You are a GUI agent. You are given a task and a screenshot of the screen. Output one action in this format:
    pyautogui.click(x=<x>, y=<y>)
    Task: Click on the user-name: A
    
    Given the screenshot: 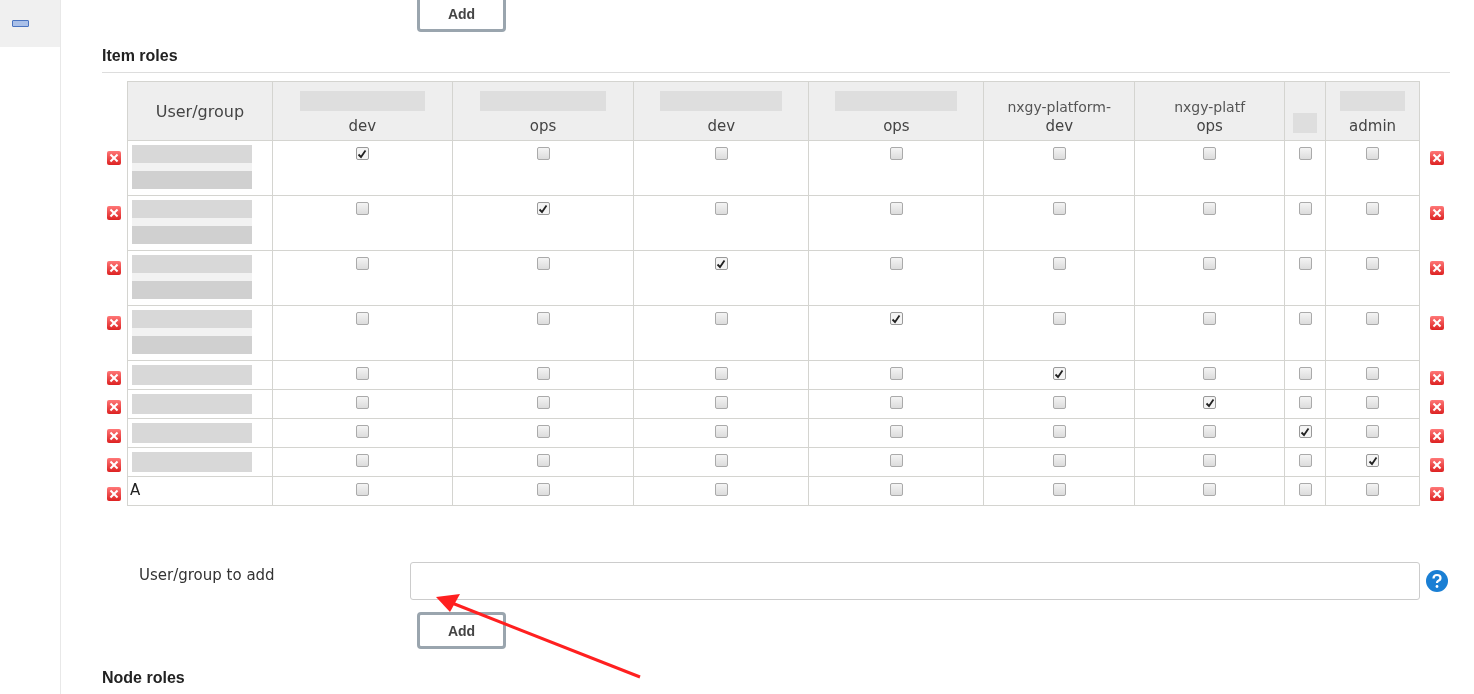 What is the action you would take?
    pyautogui.click(x=134, y=489)
    